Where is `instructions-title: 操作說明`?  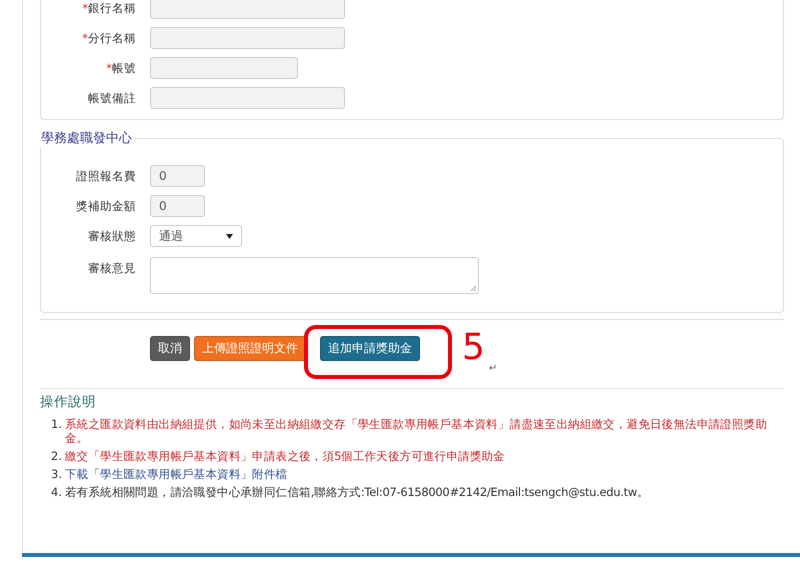
instructions-title: 操作說明 is located at coordinates (68, 402).